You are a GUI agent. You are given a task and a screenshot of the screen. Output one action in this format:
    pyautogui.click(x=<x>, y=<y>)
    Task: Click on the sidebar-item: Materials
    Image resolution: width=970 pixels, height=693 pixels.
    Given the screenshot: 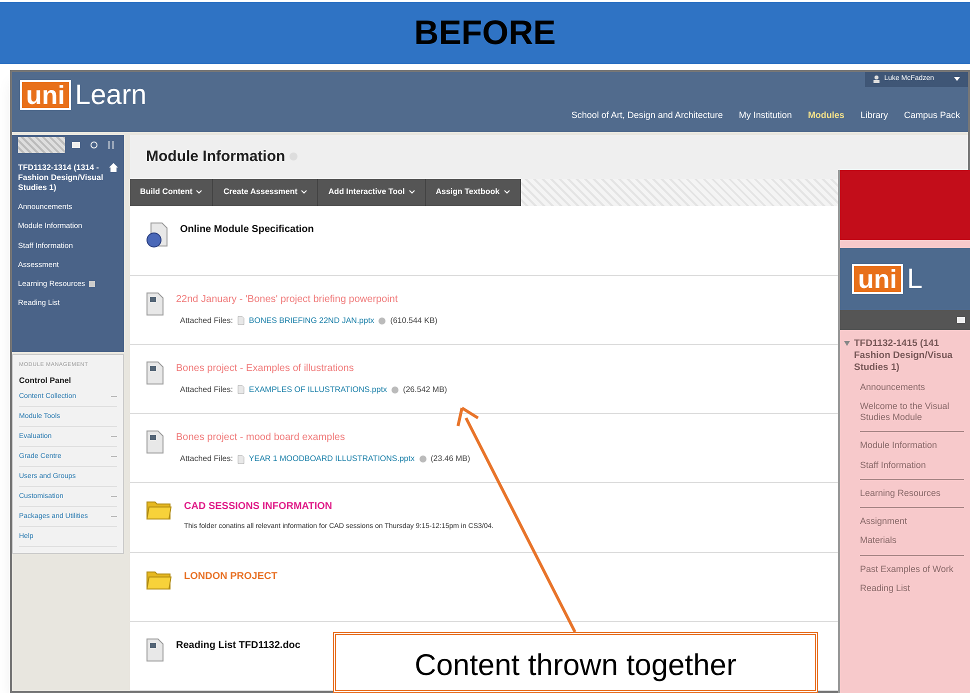 What is the action you would take?
    pyautogui.click(x=910, y=541)
    